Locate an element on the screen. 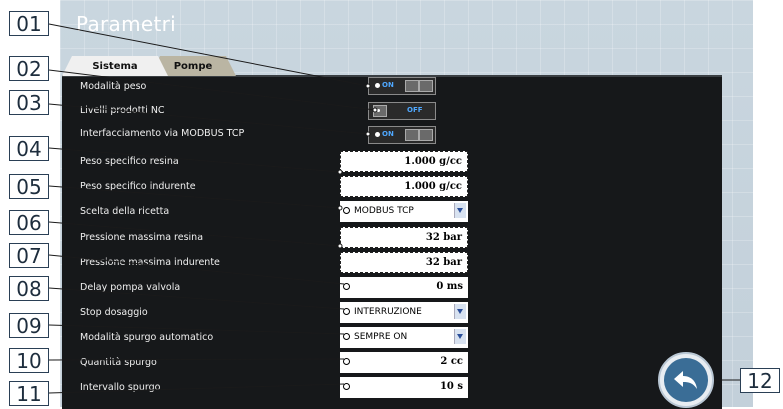 This screenshot has height=409, width=783. field-pressione-massima-indurente: 32 bar is located at coordinates (404, 262).